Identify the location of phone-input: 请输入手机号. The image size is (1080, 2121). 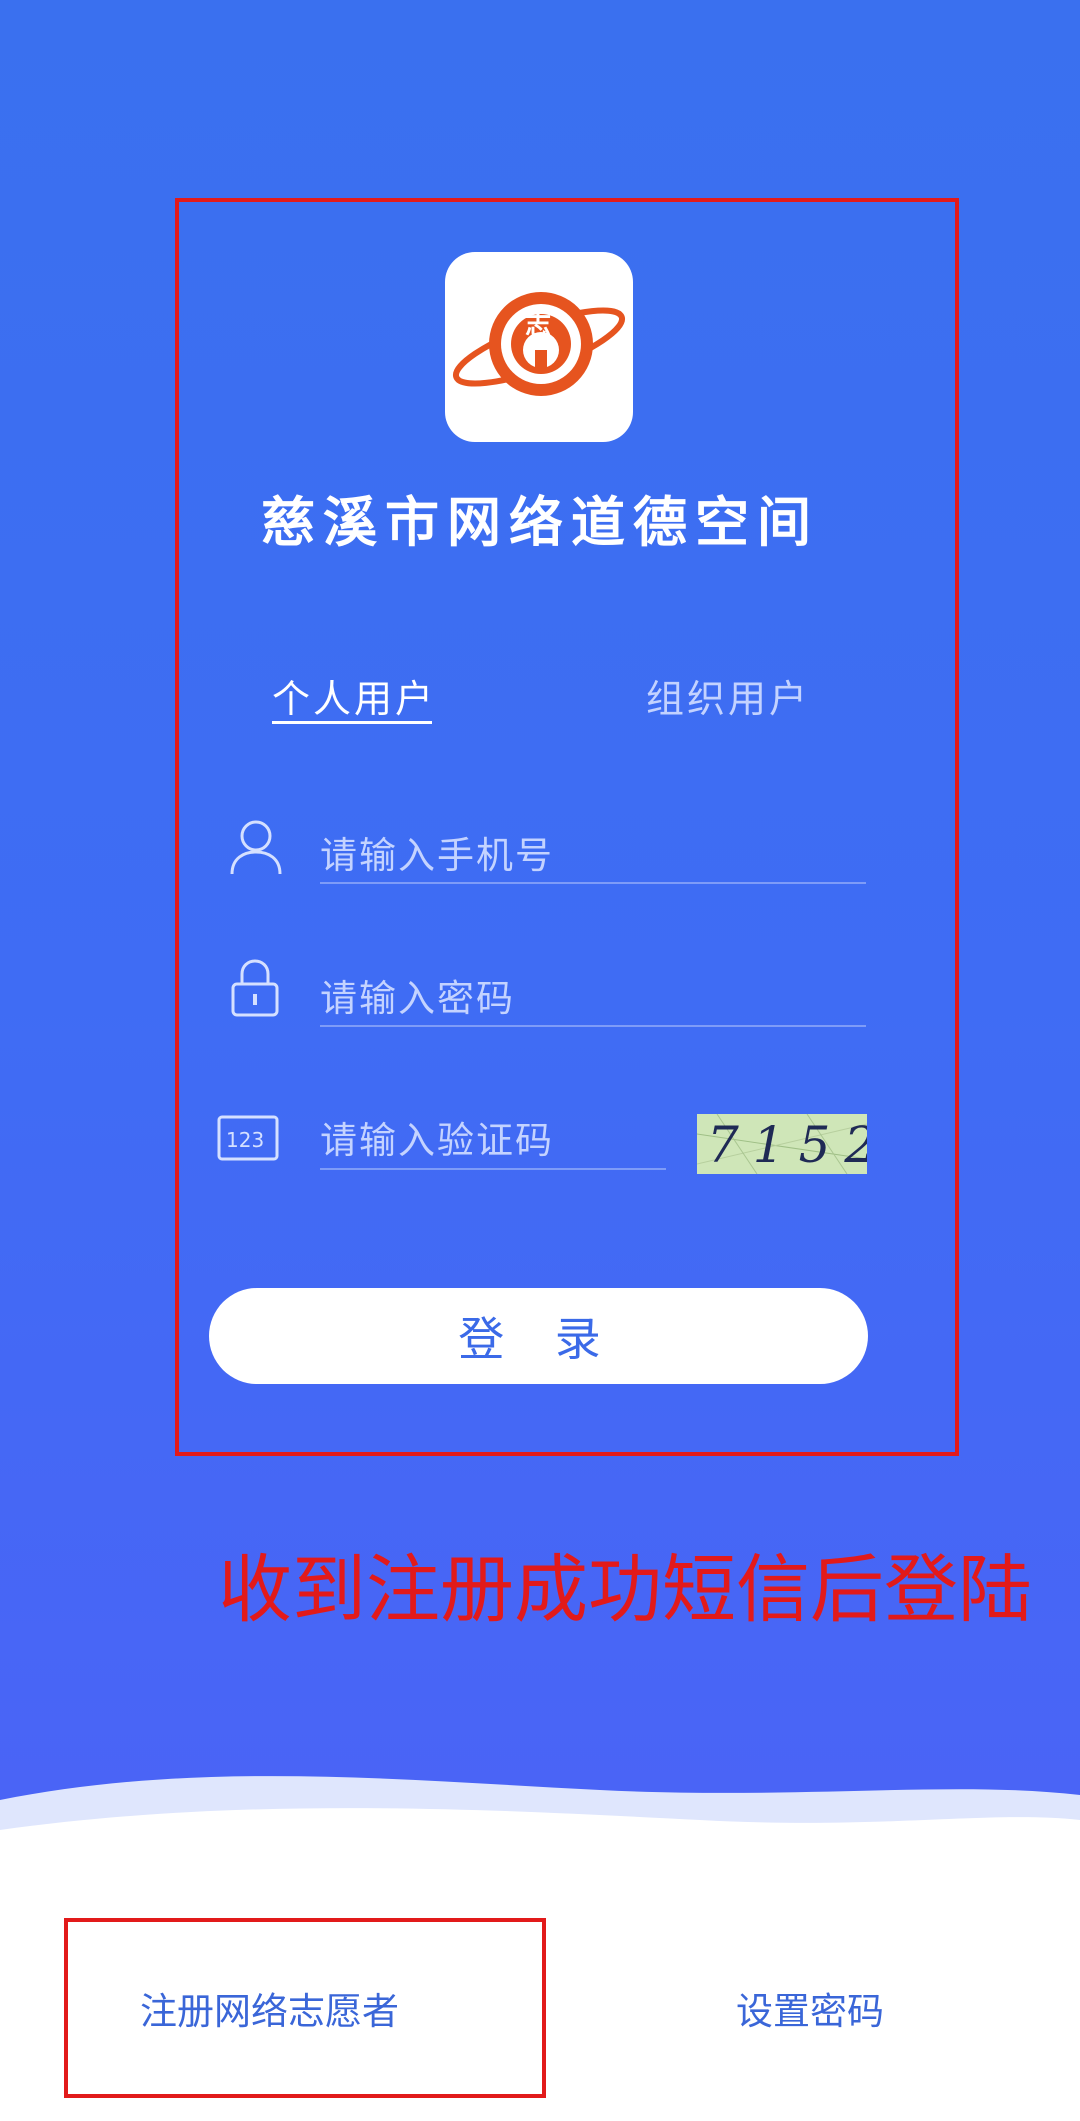
(437, 852).